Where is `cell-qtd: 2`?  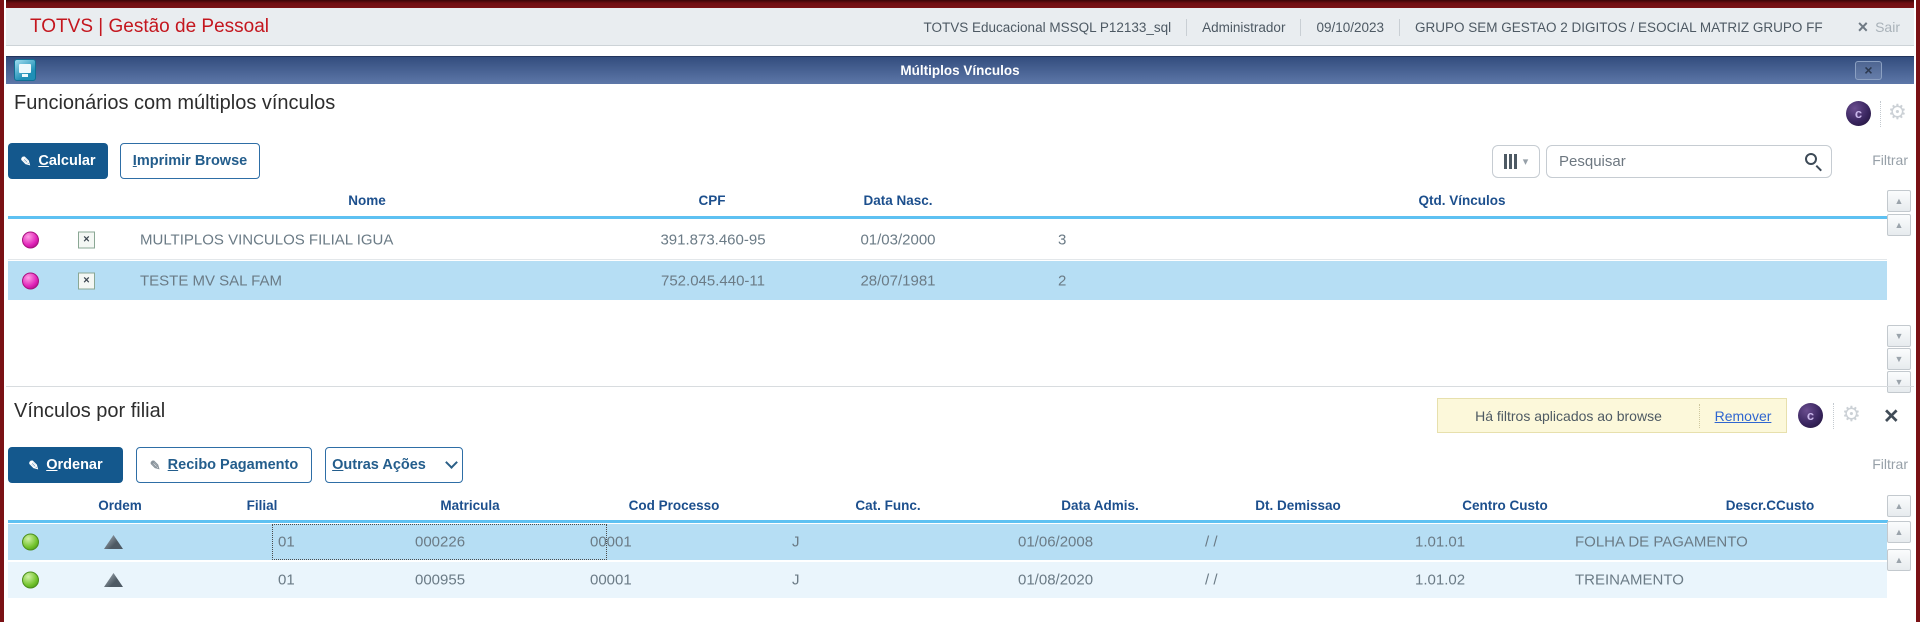 cell-qtd: 2 is located at coordinates (1062, 280).